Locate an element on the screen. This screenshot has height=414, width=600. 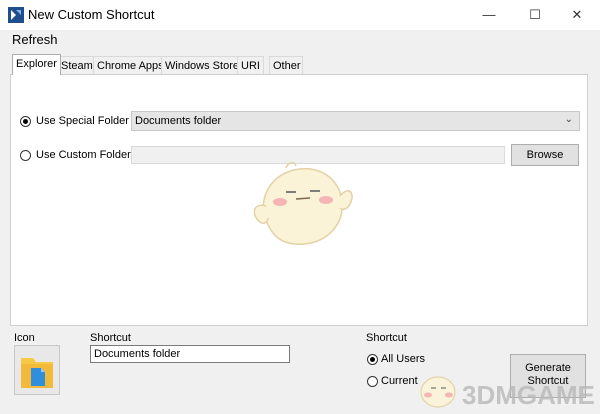
window-title: New Custom Shortcut is located at coordinates (91, 14).